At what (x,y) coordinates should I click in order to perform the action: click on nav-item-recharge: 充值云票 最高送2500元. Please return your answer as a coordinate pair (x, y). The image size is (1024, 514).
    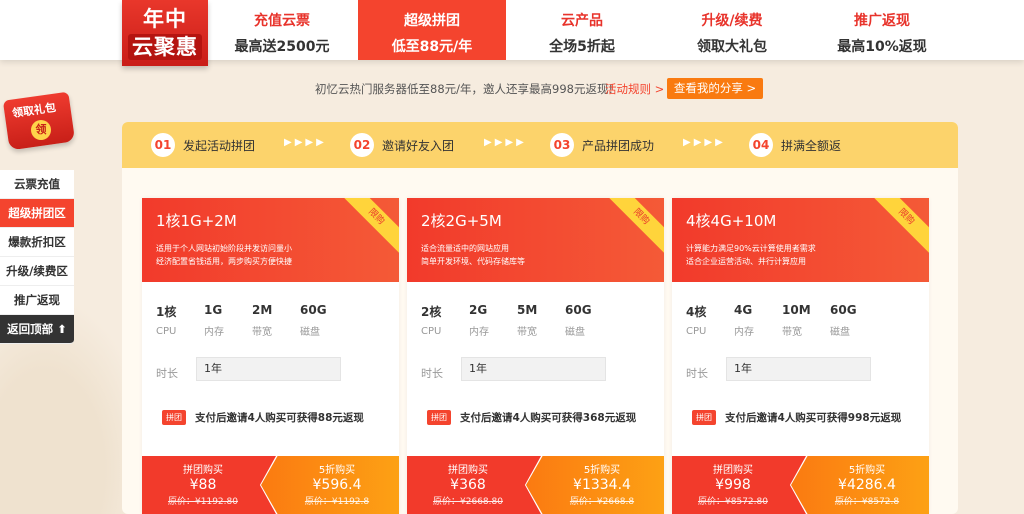
    Looking at the image, I should click on (282, 30).